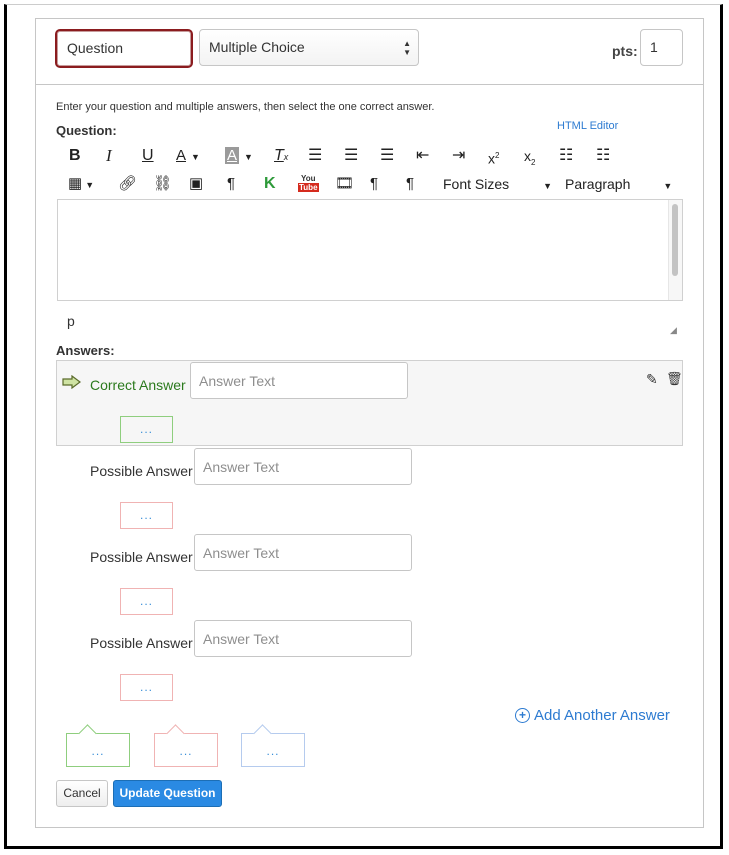  I want to click on question-type-select: Multiple Choice ▲ ▼, so click(309, 47).